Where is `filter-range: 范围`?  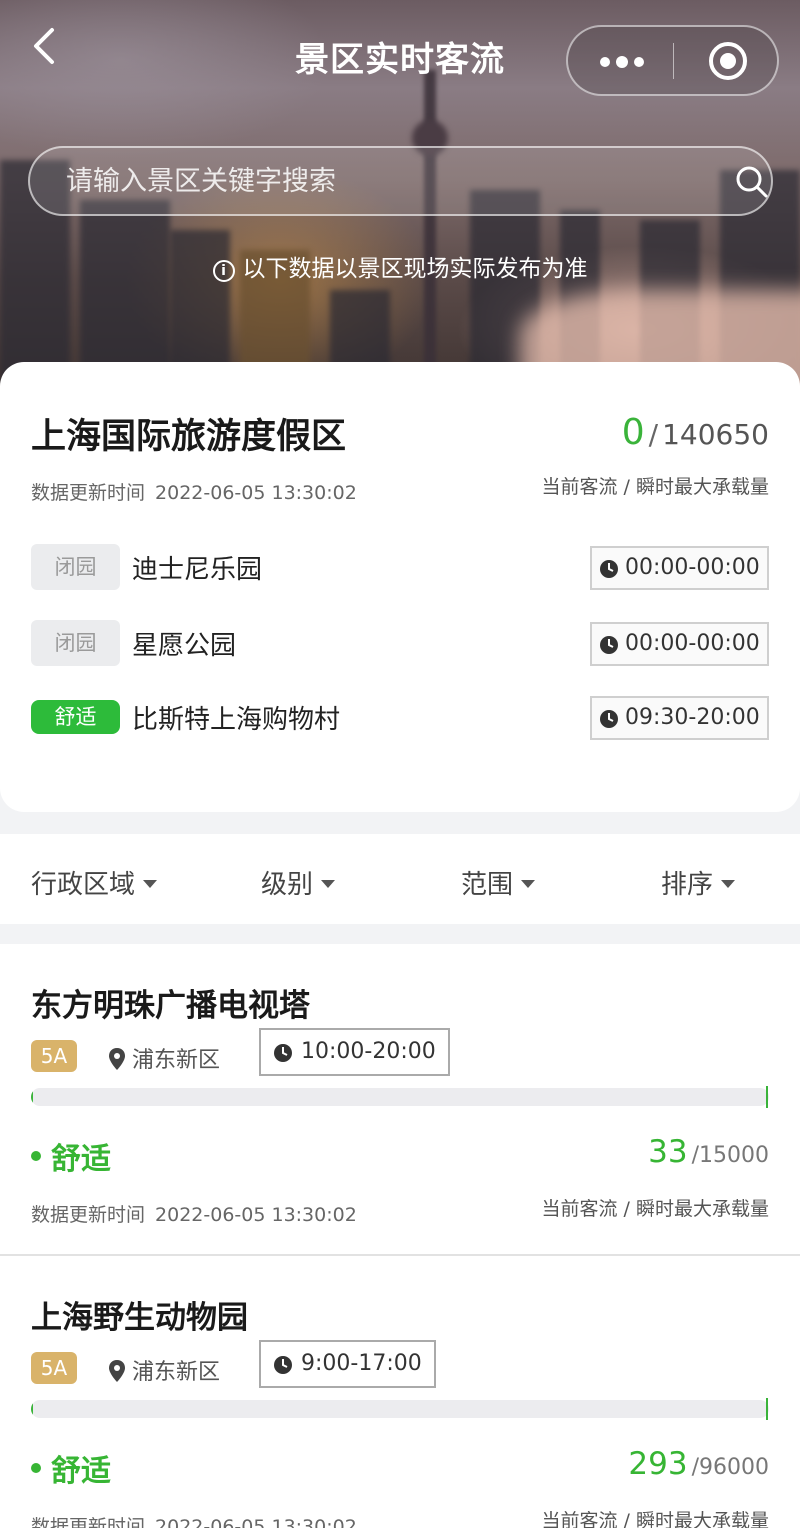 filter-range: 范围 is located at coordinates (498, 882).